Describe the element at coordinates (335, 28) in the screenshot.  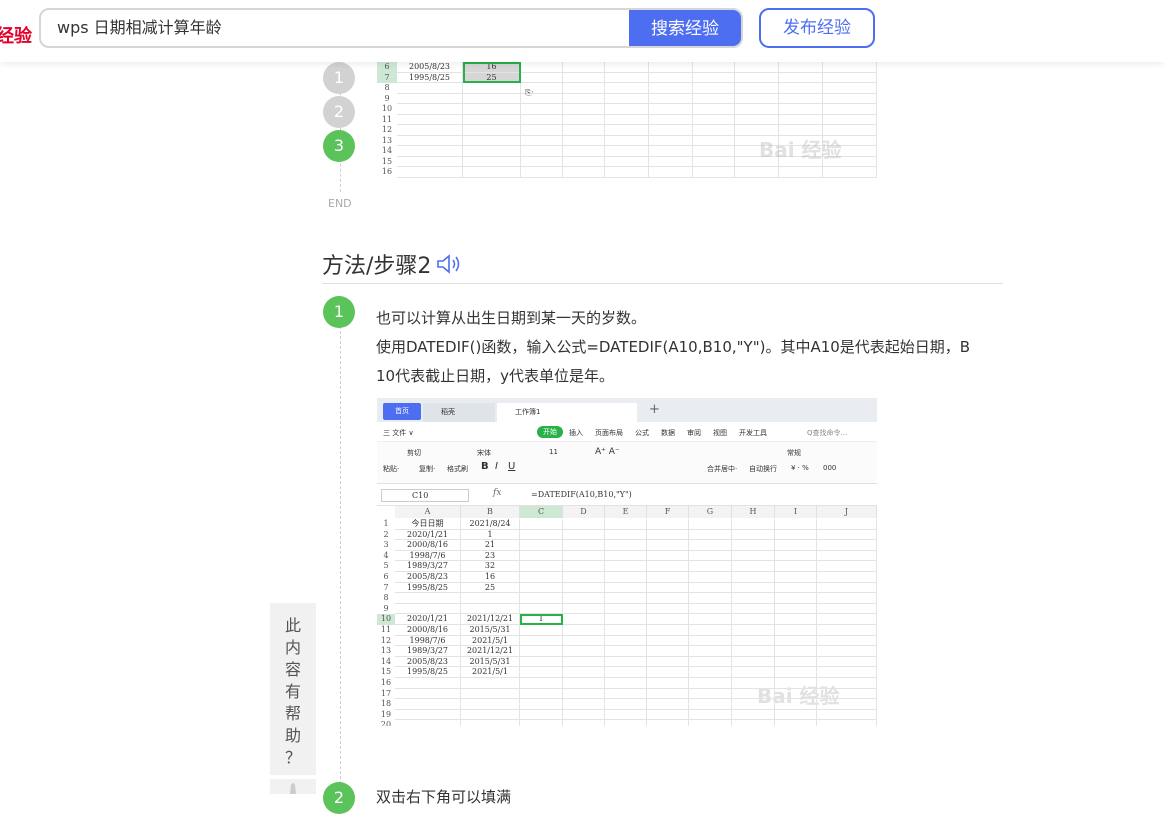
I see `search-input: wps 日期相减计算年龄` at that location.